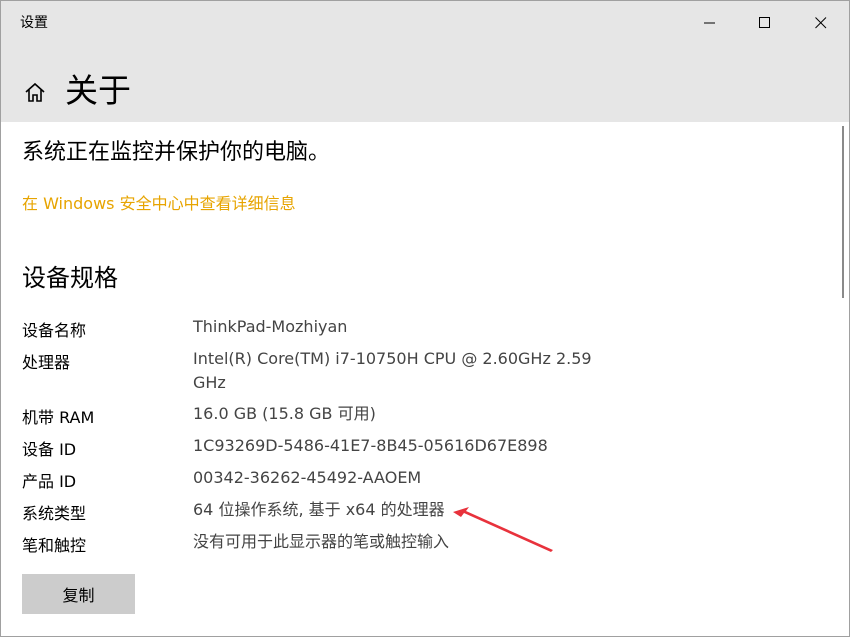 Image resolution: width=850 pixels, height=637 pixels. What do you see at coordinates (58, 417) in the screenshot?
I see `spec-label-ram: 机带 RAM` at bounding box center [58, 417].